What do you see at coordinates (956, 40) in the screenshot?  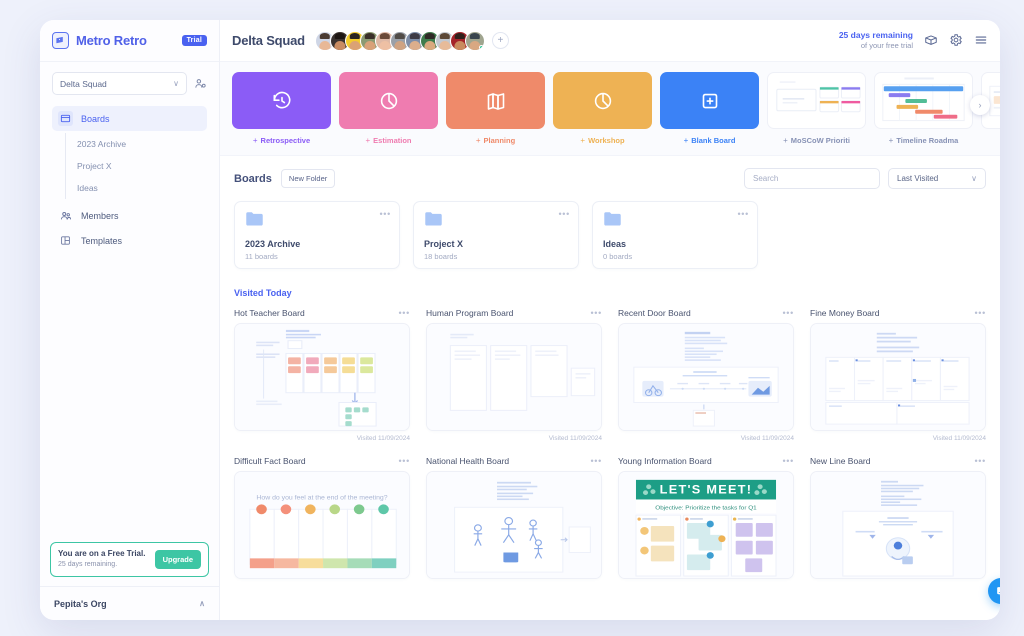 I see `gear-icon` at bounding box center [956, 40].